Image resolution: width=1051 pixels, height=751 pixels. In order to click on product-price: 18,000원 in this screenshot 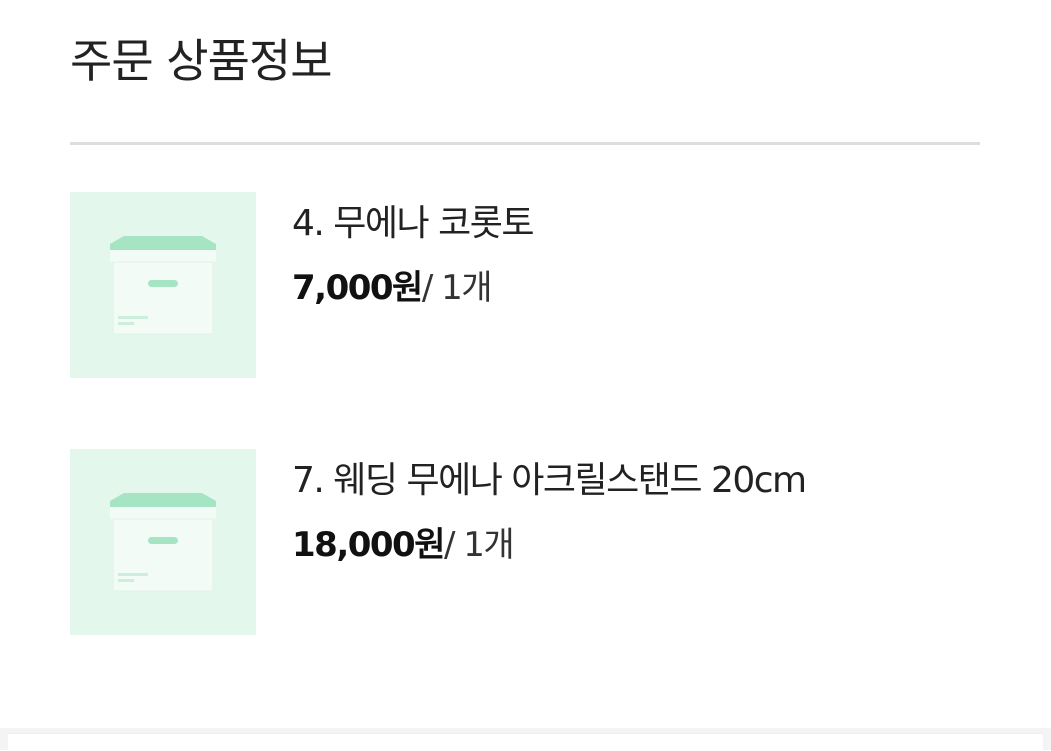, I will do `click(368, 545)`.